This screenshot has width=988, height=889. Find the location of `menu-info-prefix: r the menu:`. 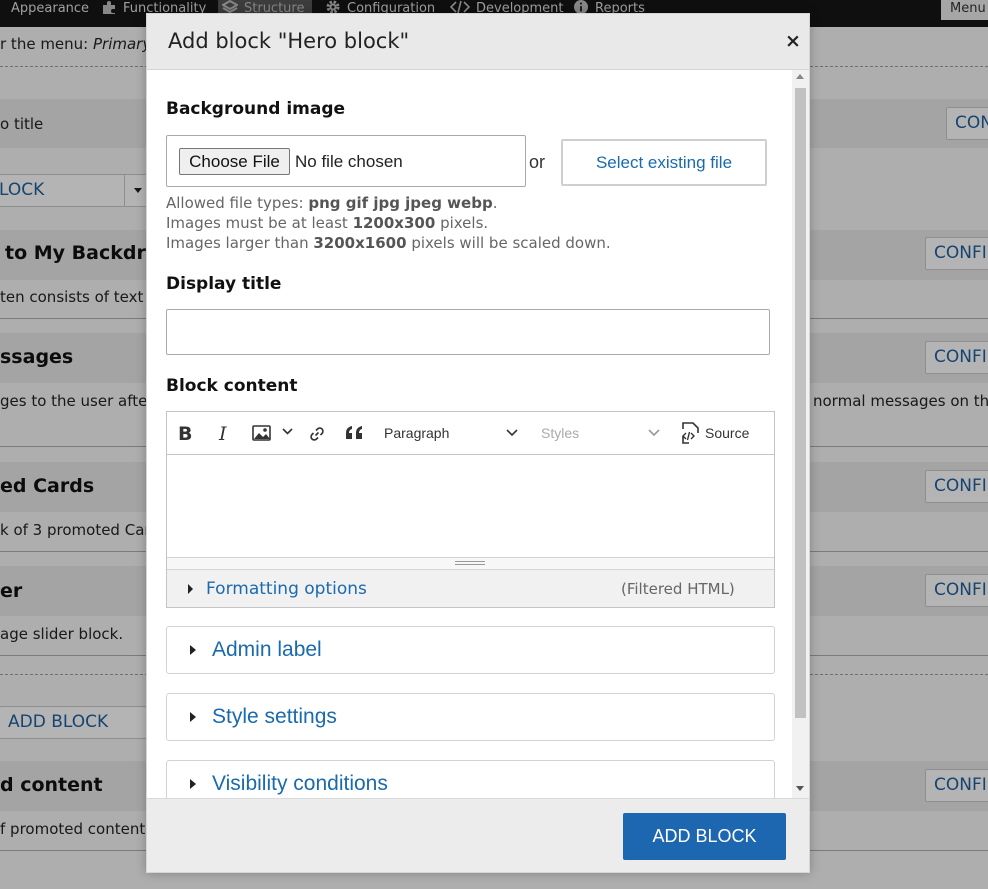

menu-info-prefix: r the menu: is located at coordinates (46, 44).